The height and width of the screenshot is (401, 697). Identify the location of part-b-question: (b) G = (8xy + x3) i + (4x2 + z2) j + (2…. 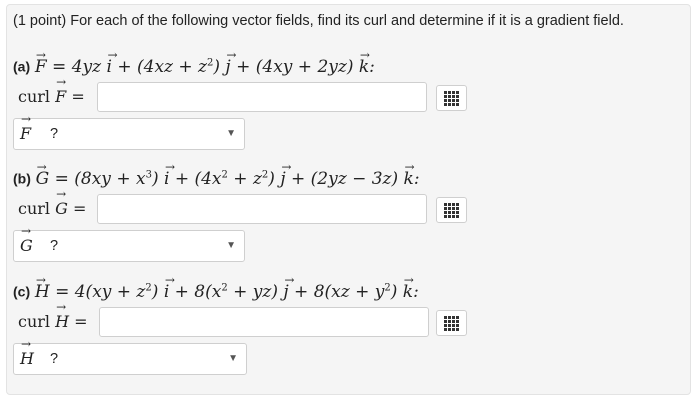
(216, 173).